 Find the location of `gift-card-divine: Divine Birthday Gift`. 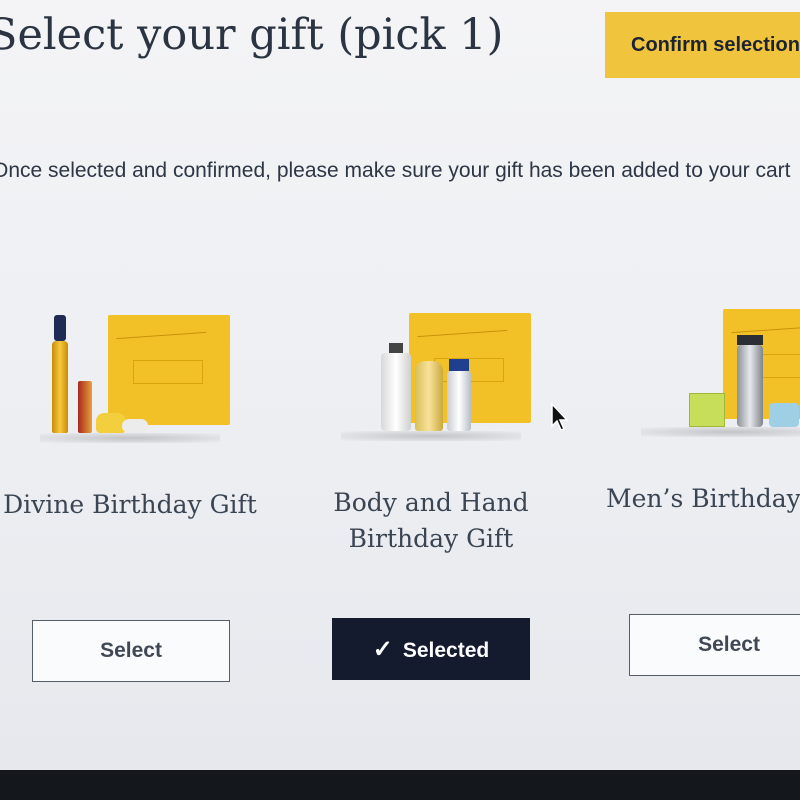

gift-card-divine: Divine Birthday Gift is located at coordinates (132, 411).